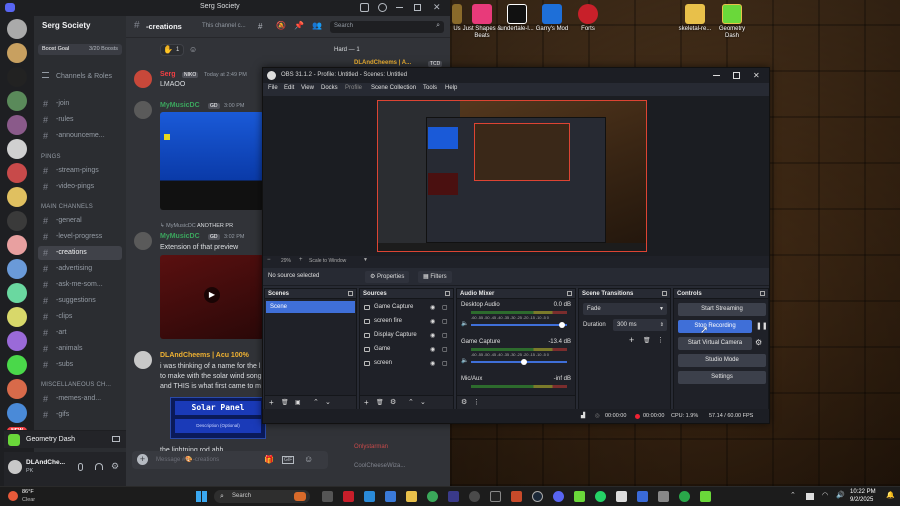  What do you see at coordinates (365, 260) in the screenshot?
I see `chevron-down-icon: ▼` at bounding box center [365, 260].